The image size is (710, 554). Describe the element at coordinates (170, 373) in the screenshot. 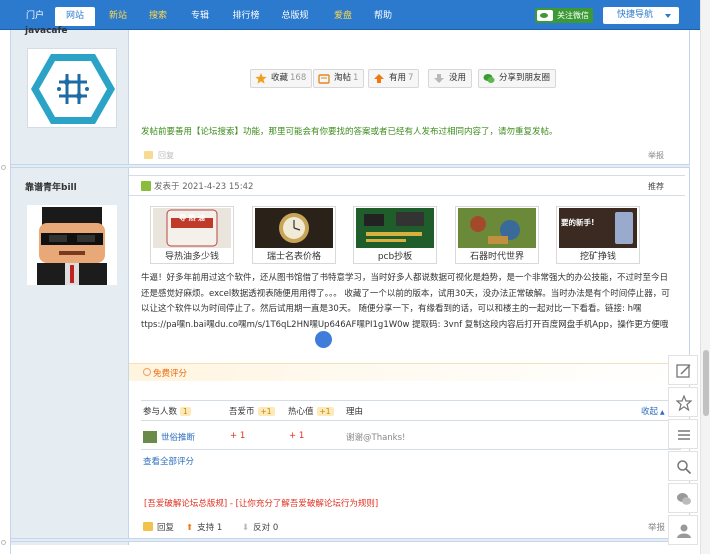

I see `free-rating-label: 免费评分` at that location.